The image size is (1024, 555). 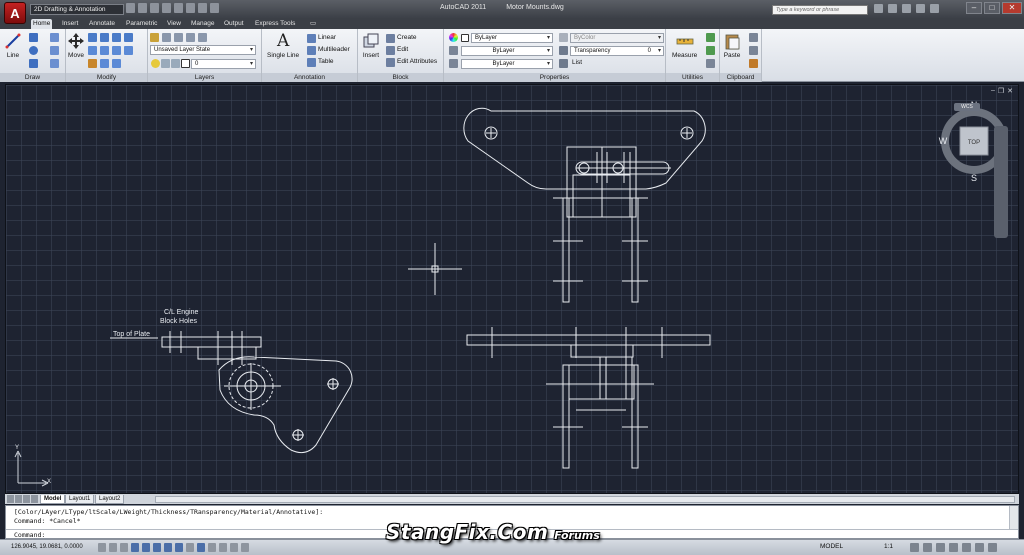 What do you see at coordinates (166, 8) in the screenshot?
I see `save-as-icon` at bounding box center [166, 8].